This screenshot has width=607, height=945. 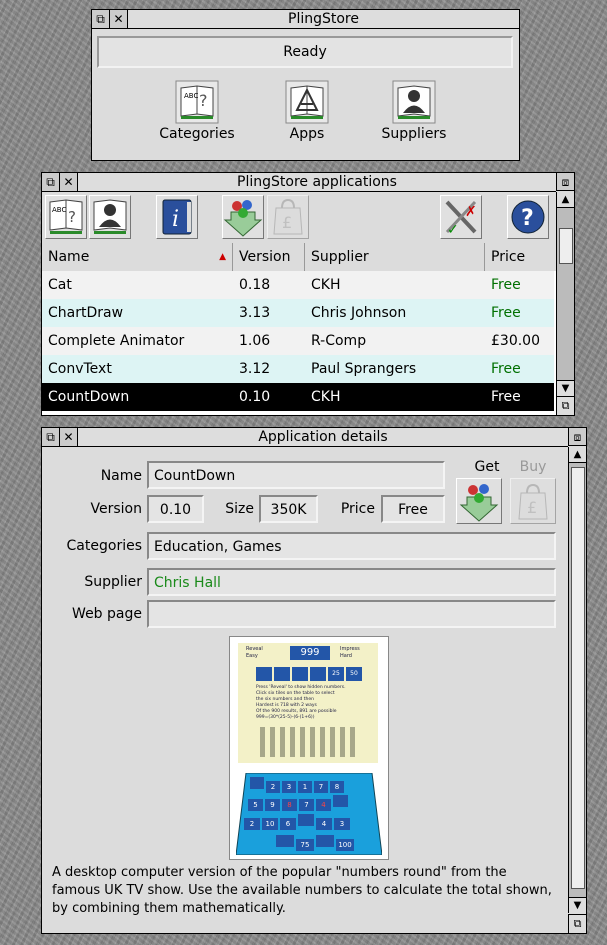 What do you see at coordinates (298, 285) in the screenshot?
I see `table-row: Cat 0.18 CKH Free` at bounding box center [298, 285].